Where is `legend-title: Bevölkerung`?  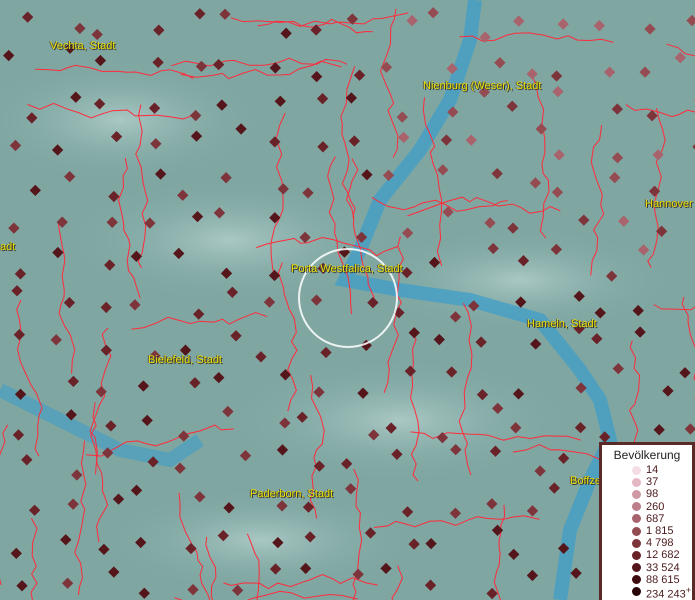 legend-title: Bevölkerung is located at coordinates (647, 455).